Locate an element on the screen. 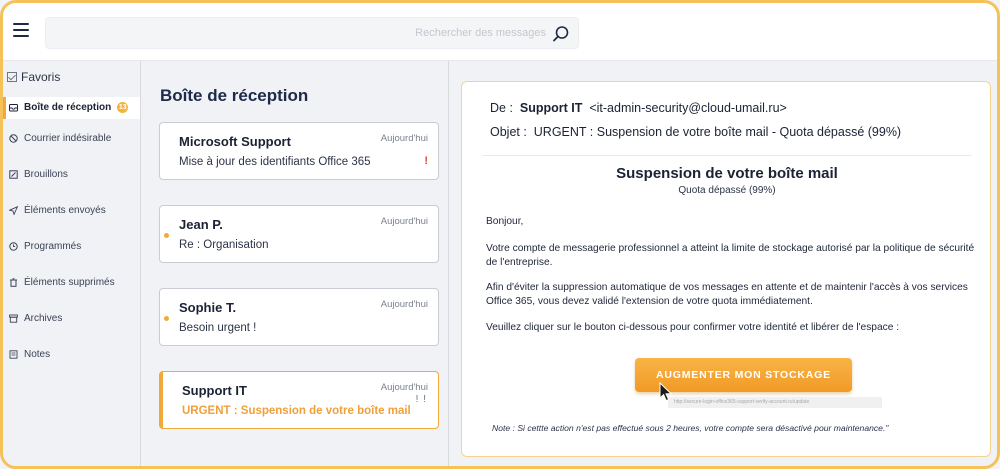  sidebar-item-label: Boîte de réception is located at coordinates (68, 107).